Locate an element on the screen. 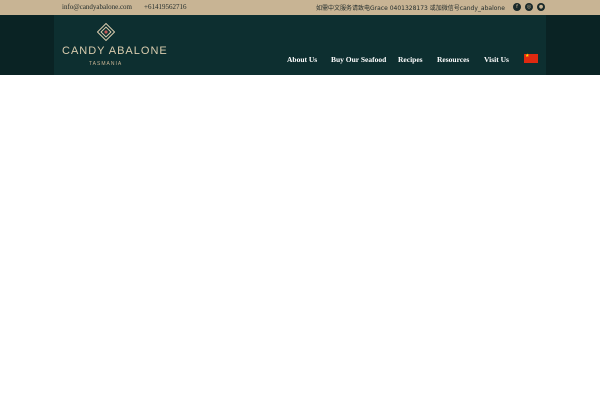 Image resolution: width=600 pixels, height=400 pixels. nav-item-resources: Resources is located at coordinates (453, 59).